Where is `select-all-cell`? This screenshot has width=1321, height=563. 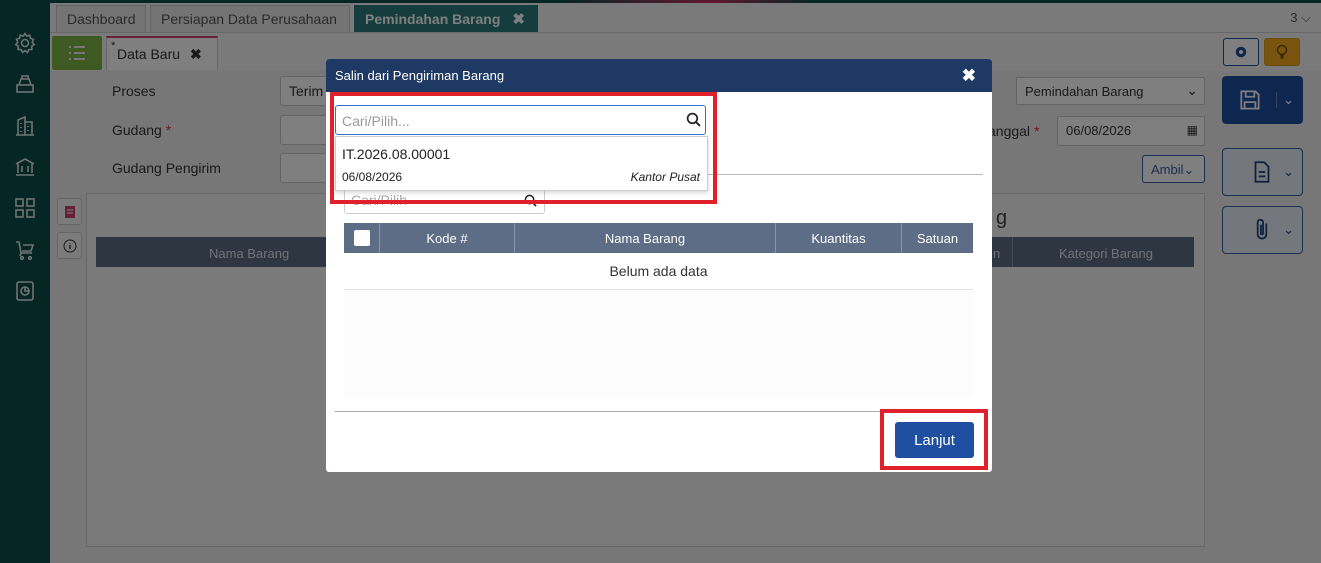
select-all-cell is located at coordinates (362, 238).